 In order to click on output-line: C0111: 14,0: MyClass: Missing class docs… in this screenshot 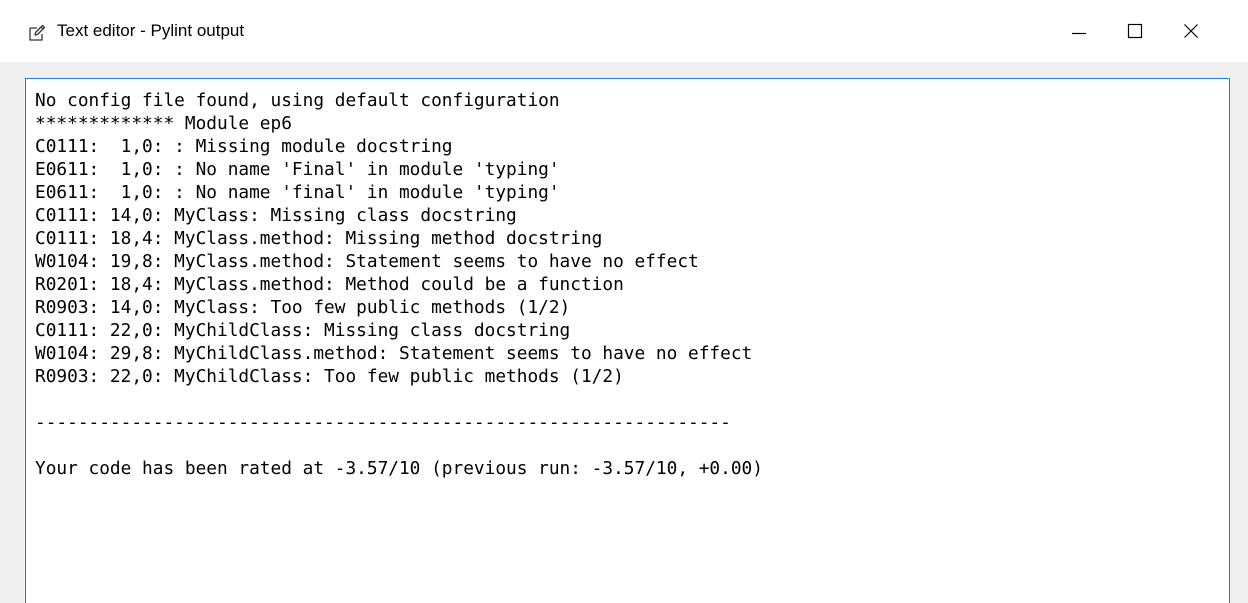, I will do `click(276, 215)`.